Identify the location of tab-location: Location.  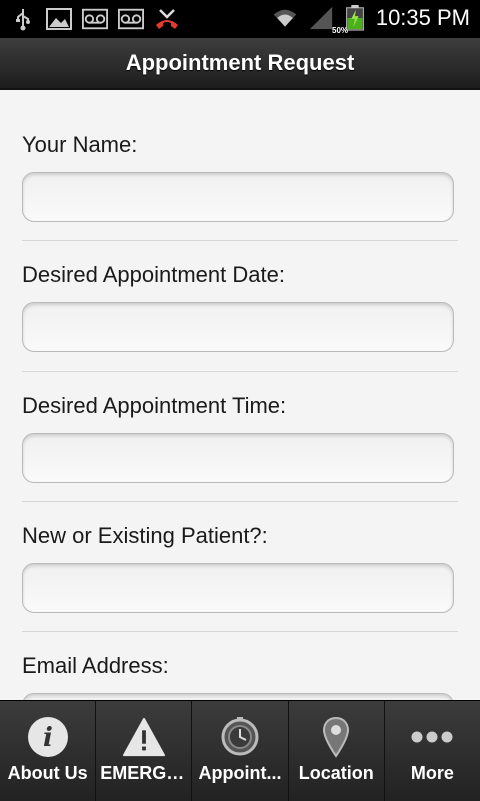
(336, 751).